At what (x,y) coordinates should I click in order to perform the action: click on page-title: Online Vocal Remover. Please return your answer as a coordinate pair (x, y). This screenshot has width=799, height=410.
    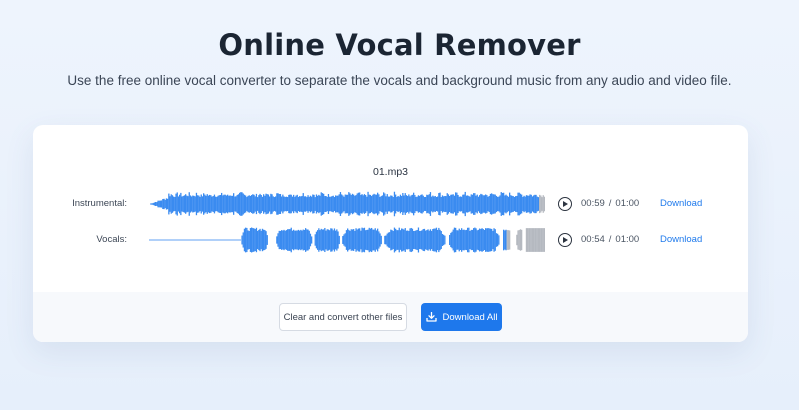
    Looking at the image, I should click on (399, 45).